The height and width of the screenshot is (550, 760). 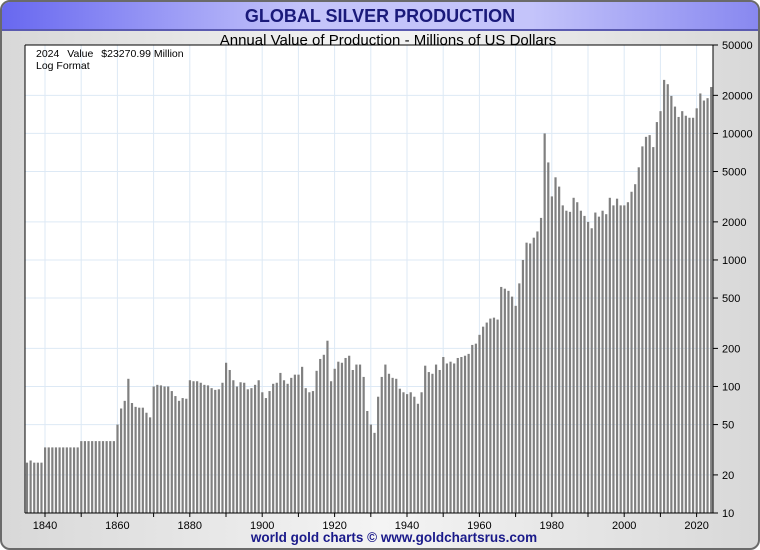 What do you see at coordinates (331, 447) in the screenshot?
I see `bar-1919` at bounding box center [331, 447].